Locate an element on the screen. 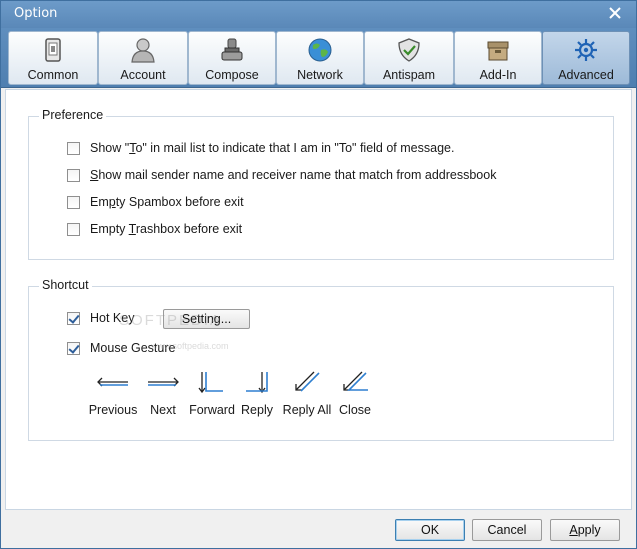 This screenshot has height=549, width=637. mouse-gesture-option: Mouse Gesture is located at coordinates (121, 348).